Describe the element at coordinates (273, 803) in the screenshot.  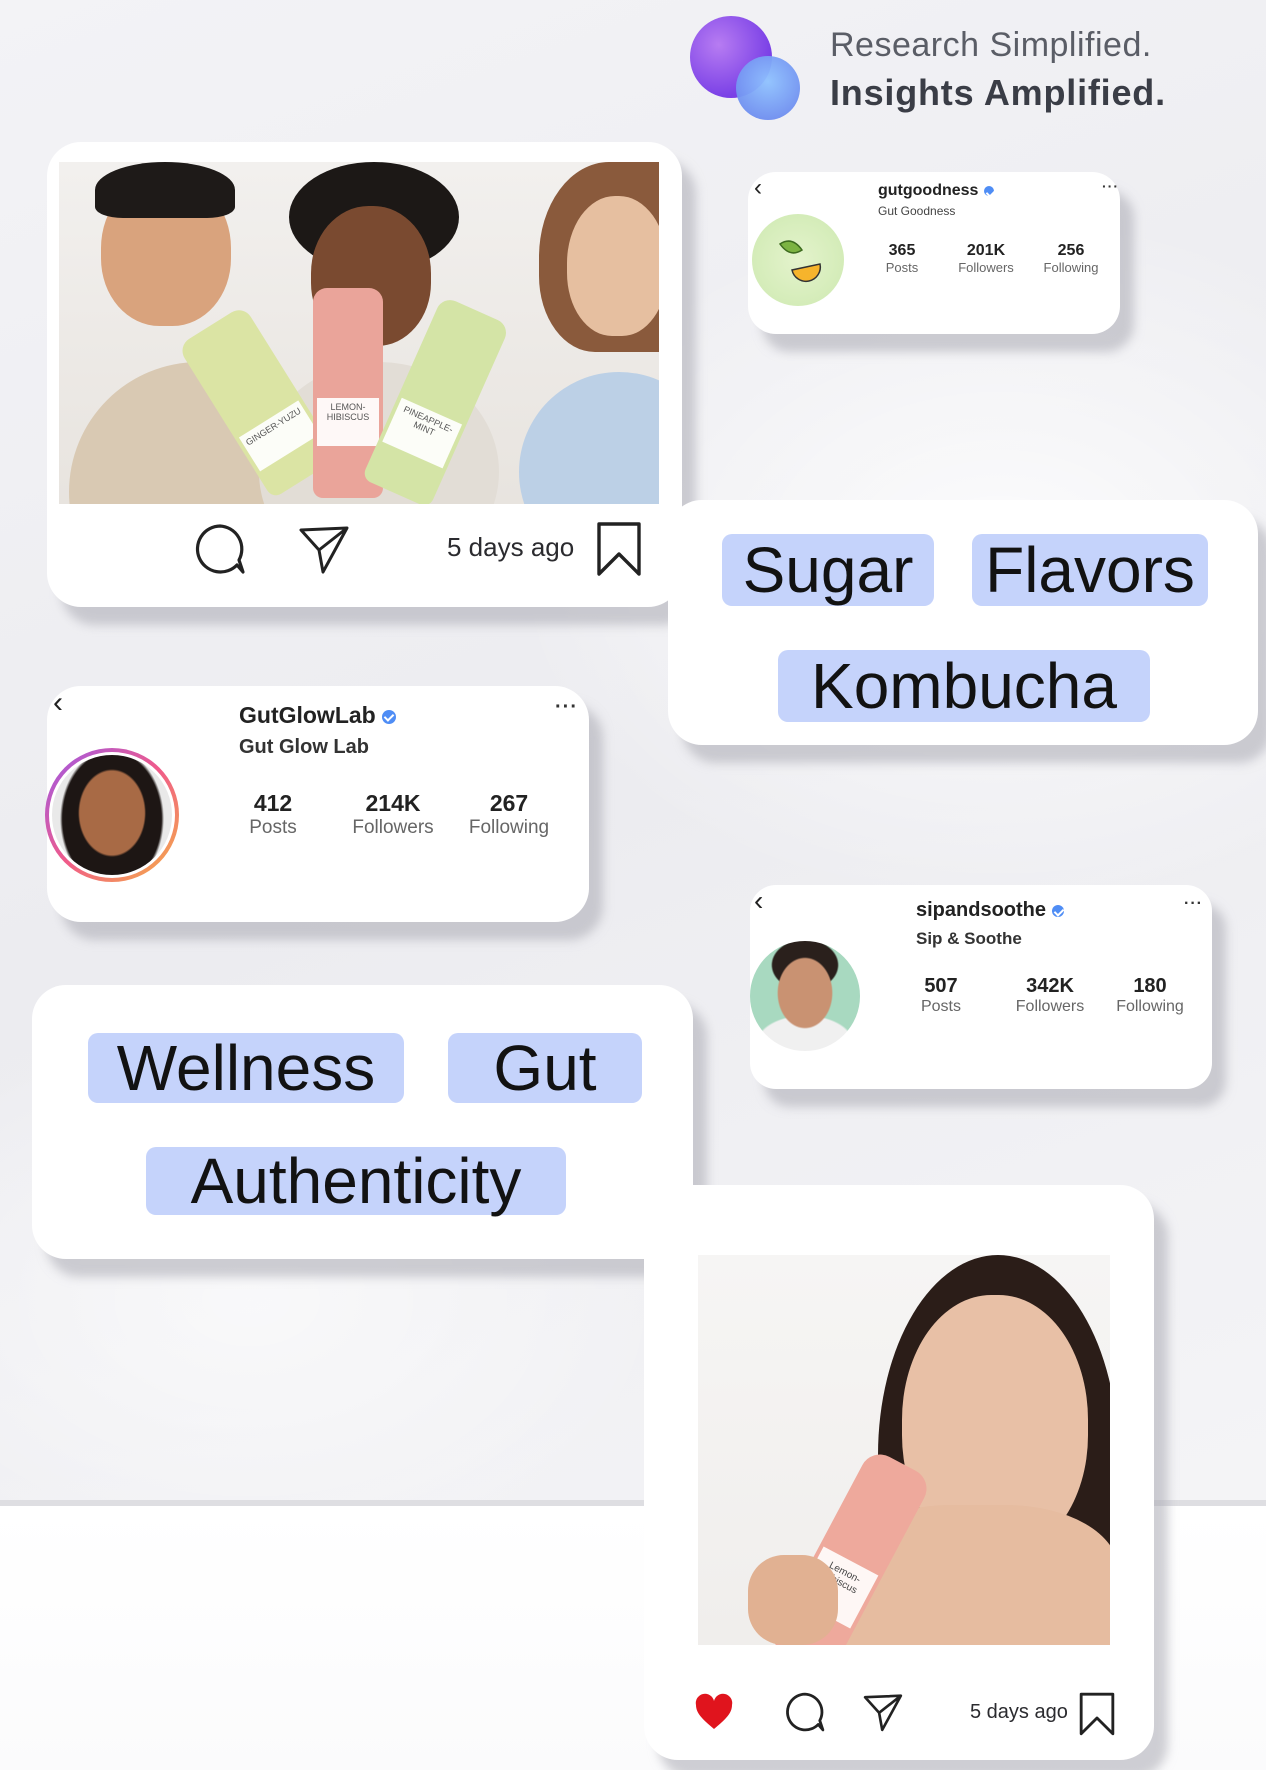
I see `stat-posts-value: 412` at that location.